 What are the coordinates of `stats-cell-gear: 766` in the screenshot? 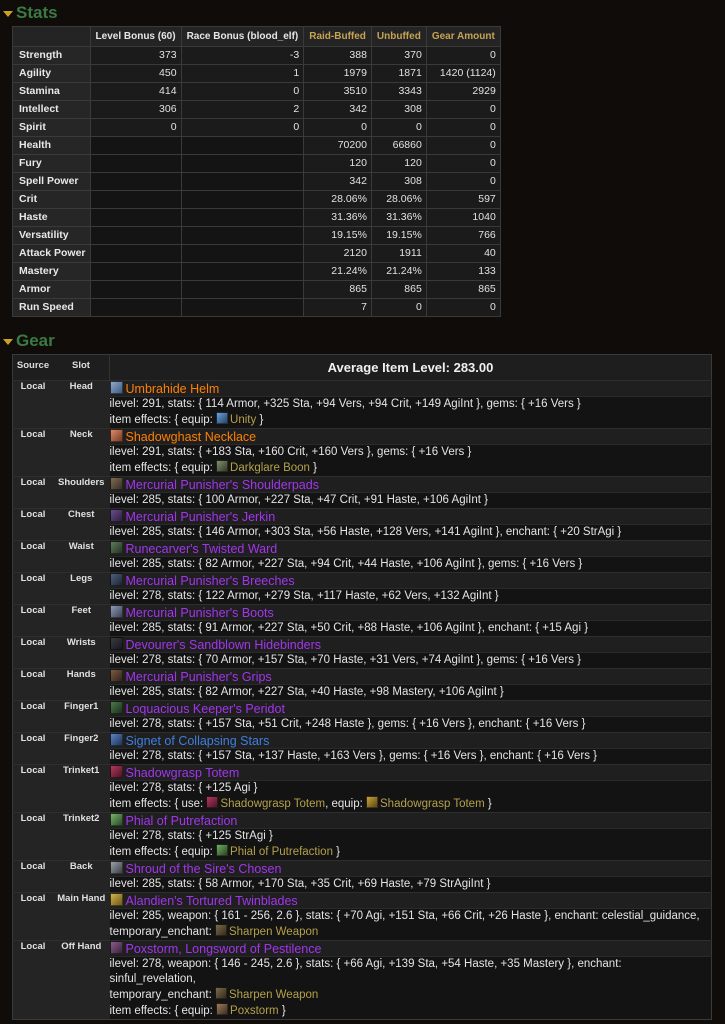 It's located at (463, 235).